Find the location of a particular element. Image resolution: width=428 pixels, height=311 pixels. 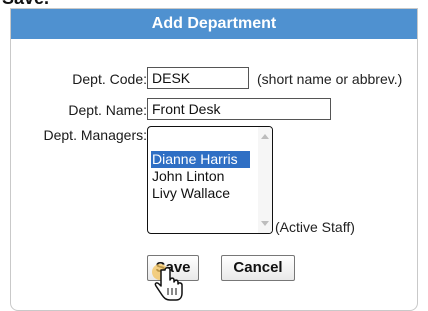

cropped-instruction-label: Save. is located at coordinates (25, 4).